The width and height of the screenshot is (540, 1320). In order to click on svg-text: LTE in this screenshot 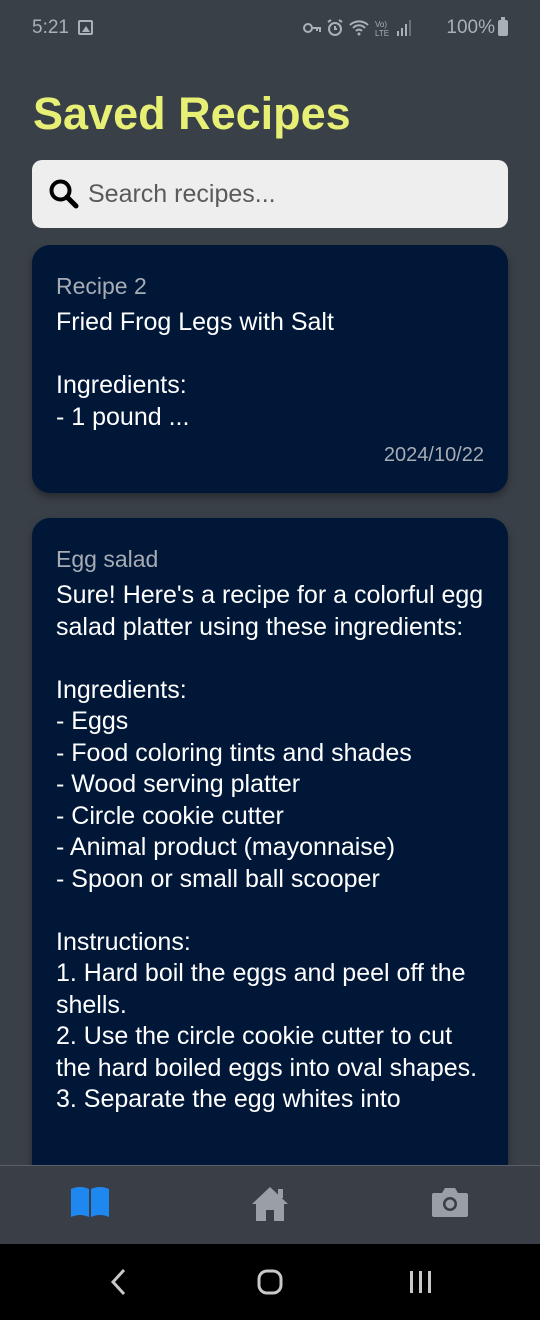, I will do `click(382, 33)`.